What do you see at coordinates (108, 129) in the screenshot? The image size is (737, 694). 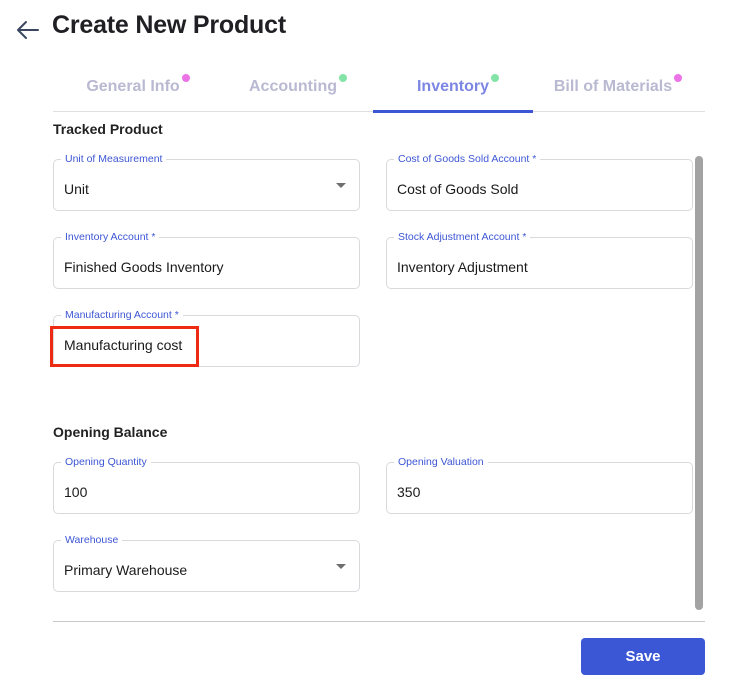 I see `section-title-tracked-product: Tracked Product` at bounding box center [108, 129].